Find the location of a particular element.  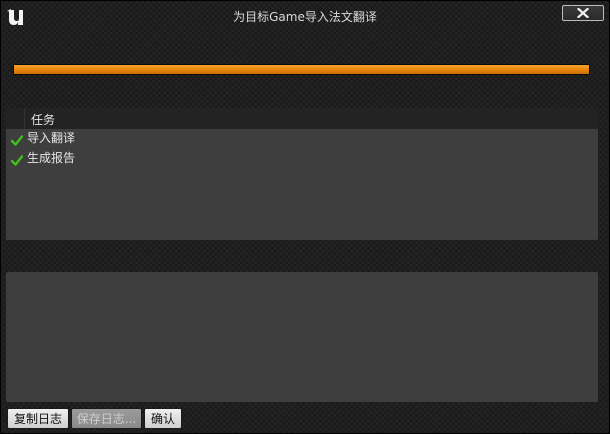

close-button is located at coordinates (583, 13).